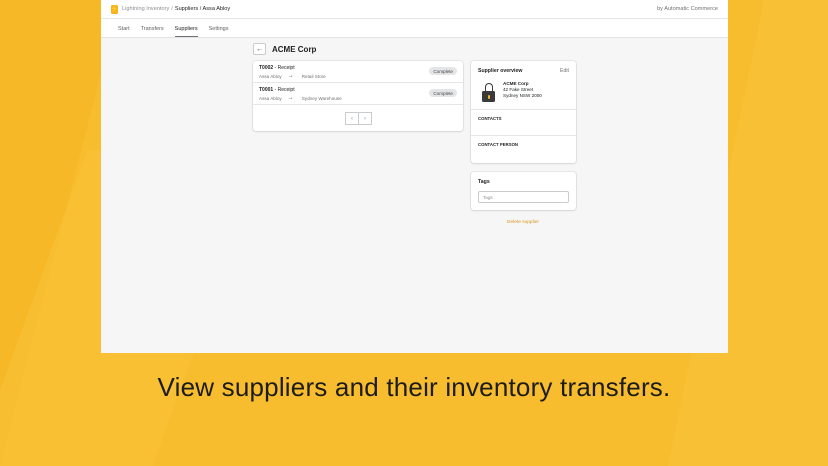  I want to click on supplier-city: Sydney NSW 2000, so click(522, 95).